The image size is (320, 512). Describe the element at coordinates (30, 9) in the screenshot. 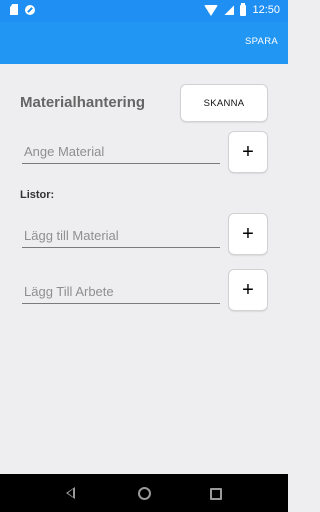

I see `sync-icon` at that location.